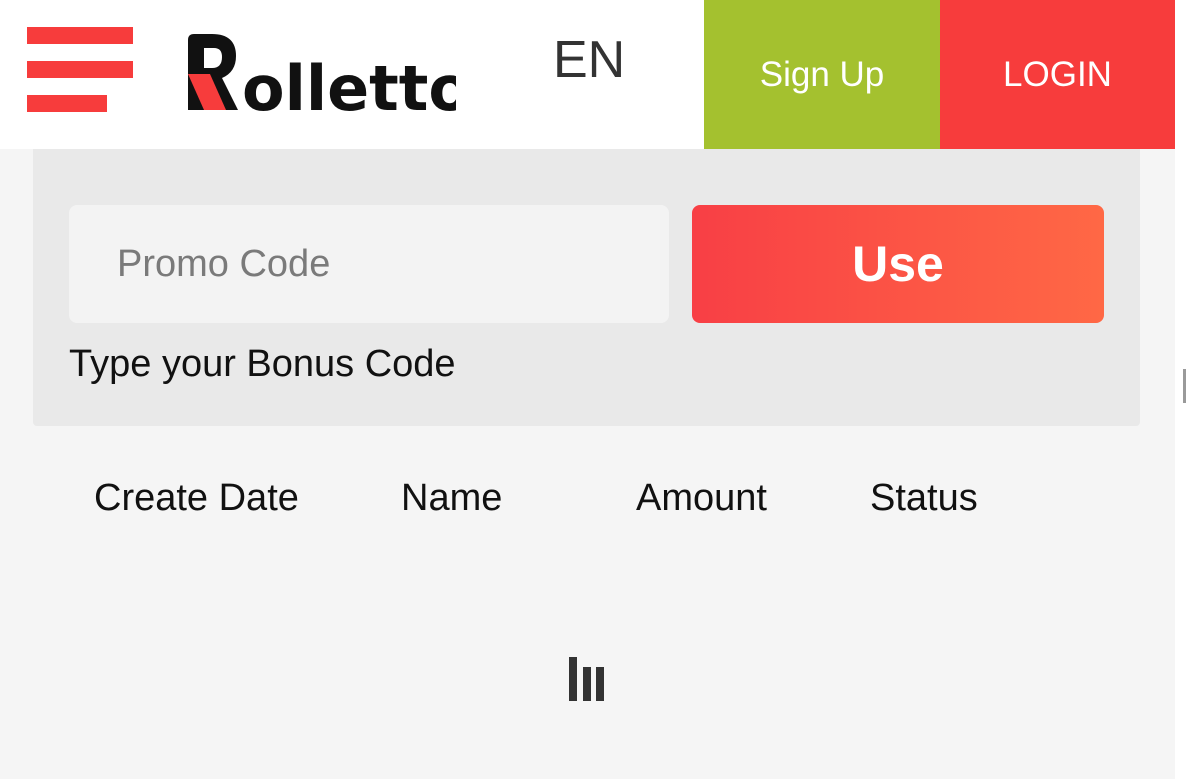 The image size is (1189, 779). Describe the element at coordinates (701, 498) in the screenshot. I see `column-header-amount: Amount` at that location.